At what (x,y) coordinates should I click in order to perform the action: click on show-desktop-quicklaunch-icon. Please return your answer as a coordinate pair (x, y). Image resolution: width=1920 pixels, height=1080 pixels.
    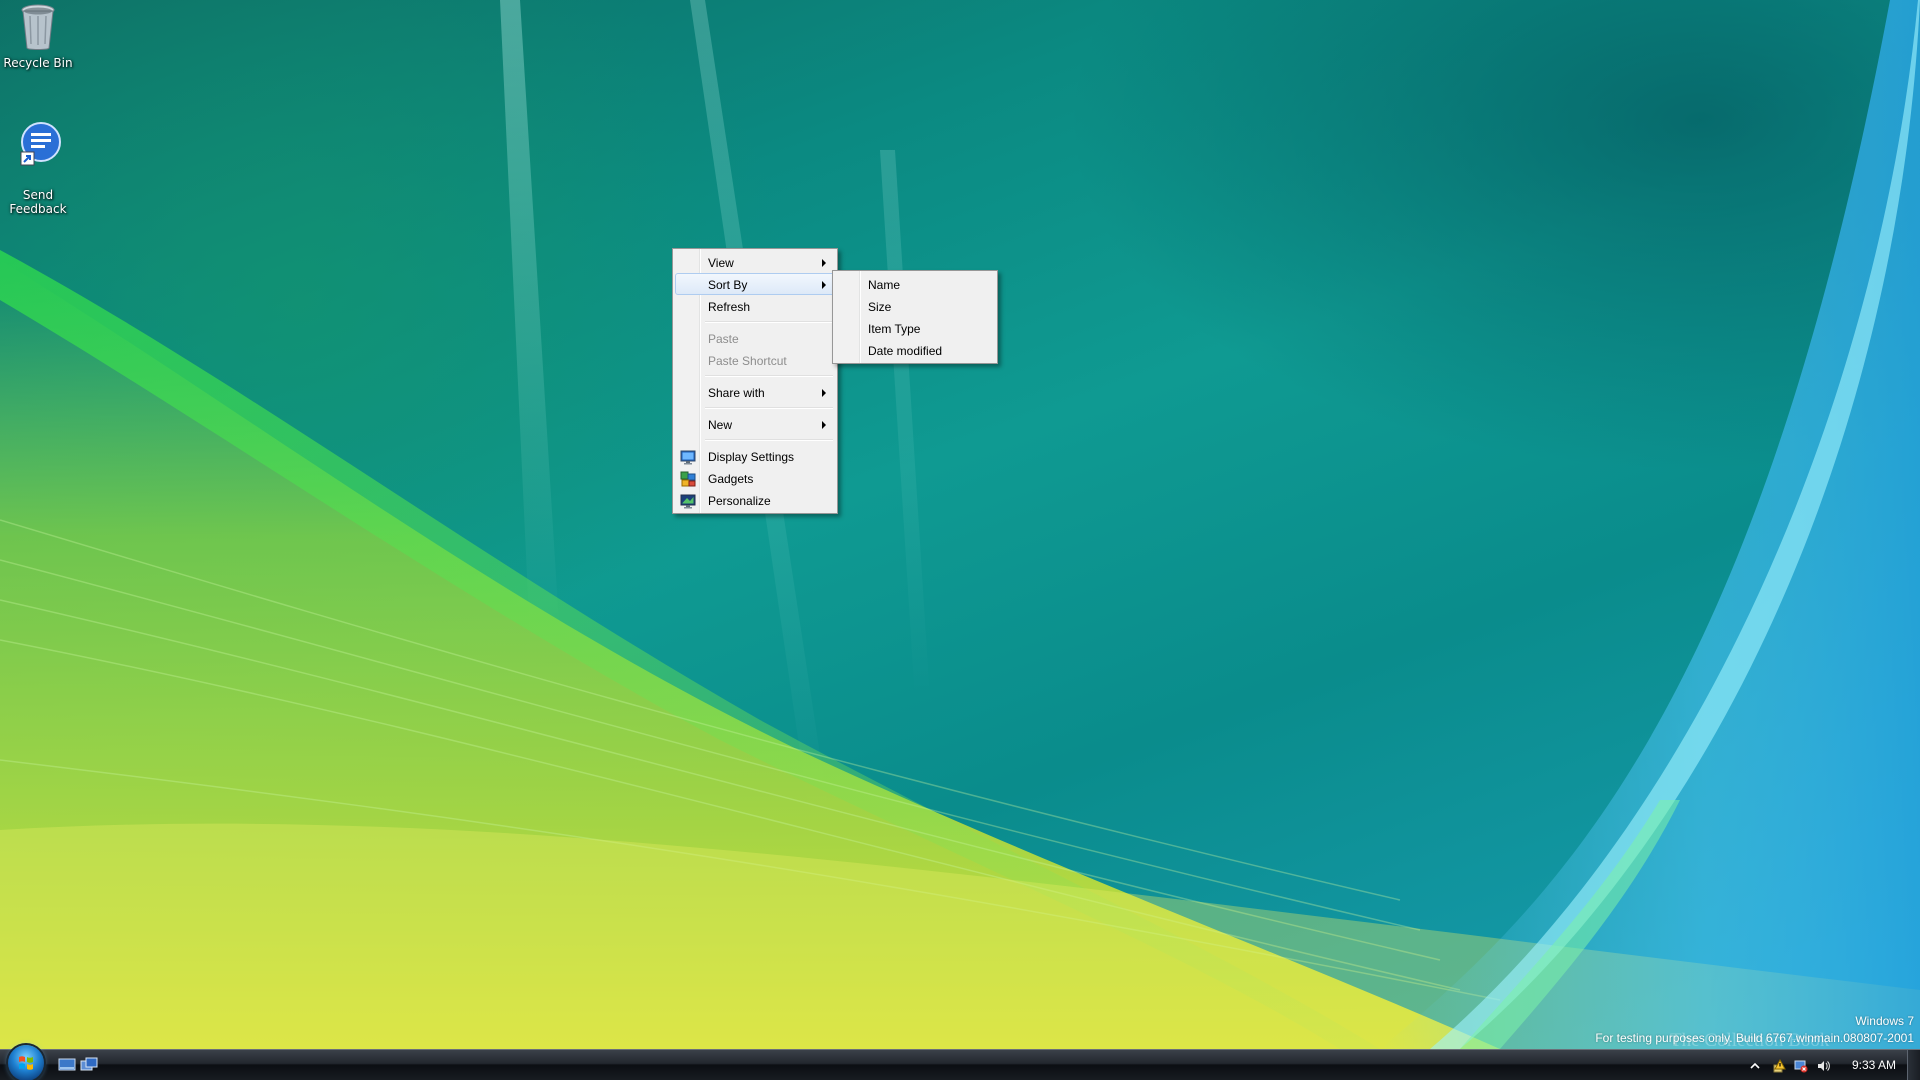
    Looking at the image, I should click on (67, 1065).